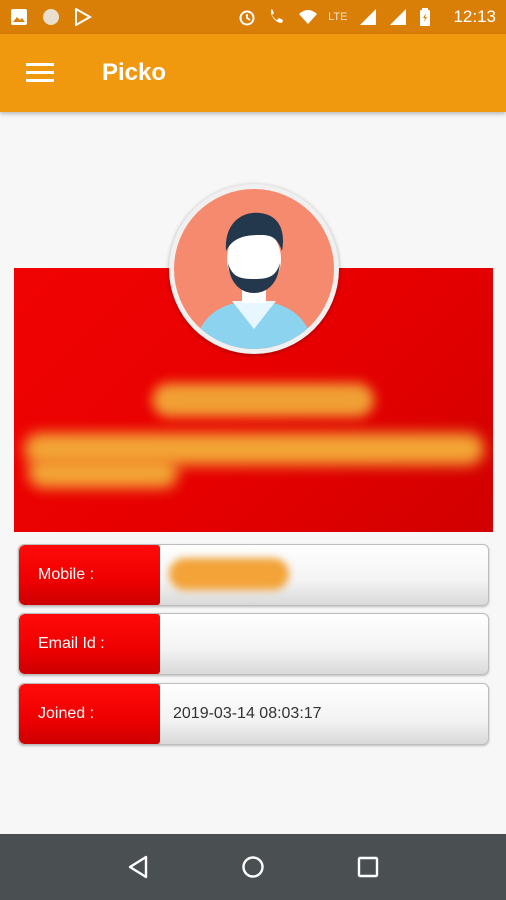 This screenshot has width=506, height=900. I want to click on system-navigation-bar, so click(253, 867).